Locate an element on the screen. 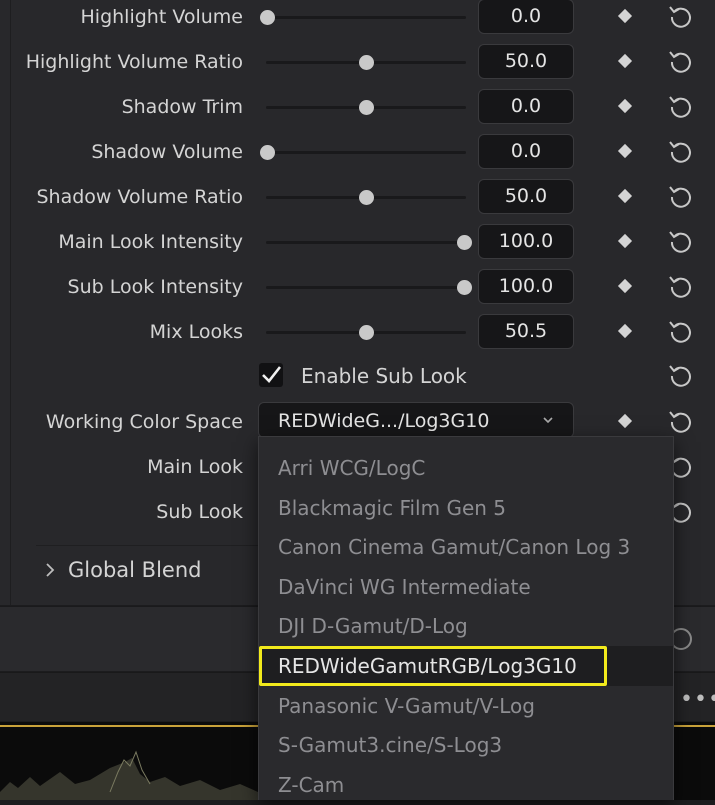 Image resolution: width=715 pixels, height=805 pixels. dropdown-option-label: Blackmagic Film Gen 5 is located at coordinates (392, 507).